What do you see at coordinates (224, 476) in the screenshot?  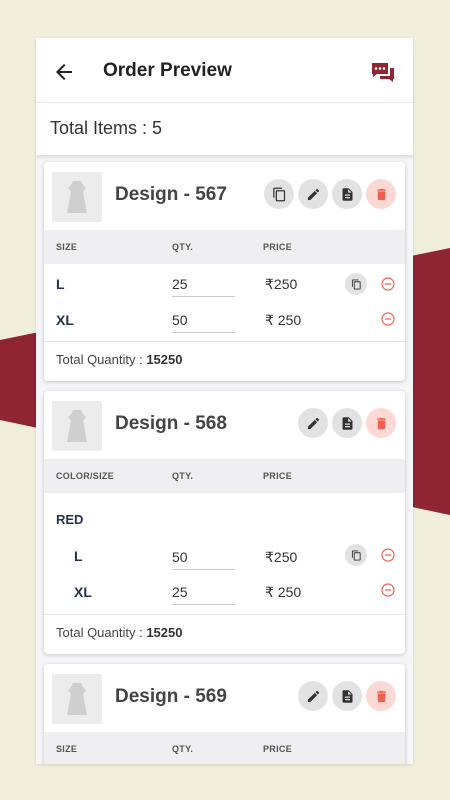 I see `table-header: COLOR/SIZE QTY. PRICE` at bounding box center [224, 476].